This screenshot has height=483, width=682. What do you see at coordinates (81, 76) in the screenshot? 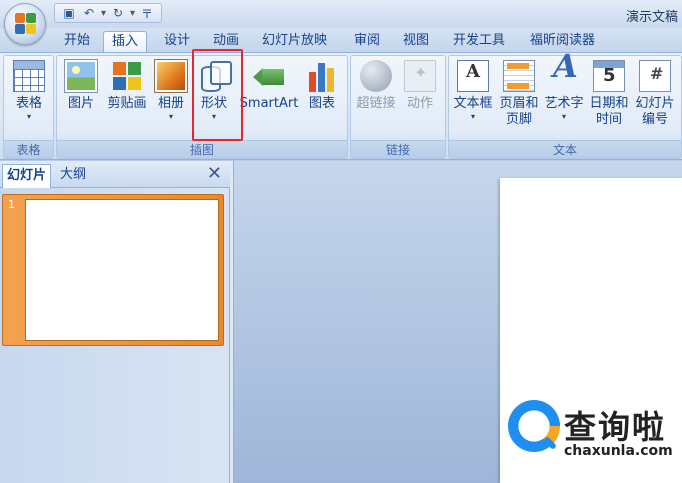
I see `picture-icon` at bounding box center [81, 76].